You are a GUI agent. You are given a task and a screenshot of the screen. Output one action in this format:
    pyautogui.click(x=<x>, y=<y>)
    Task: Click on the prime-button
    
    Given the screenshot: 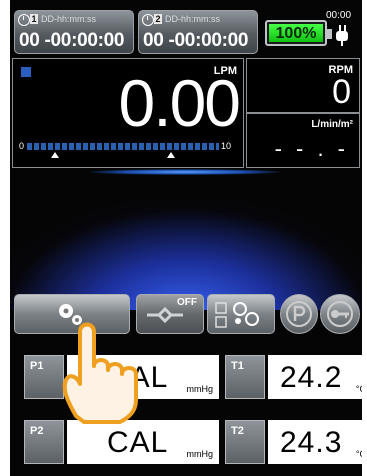 What is the action you would take?
    pyautogui.click(x=299, y=314)
    